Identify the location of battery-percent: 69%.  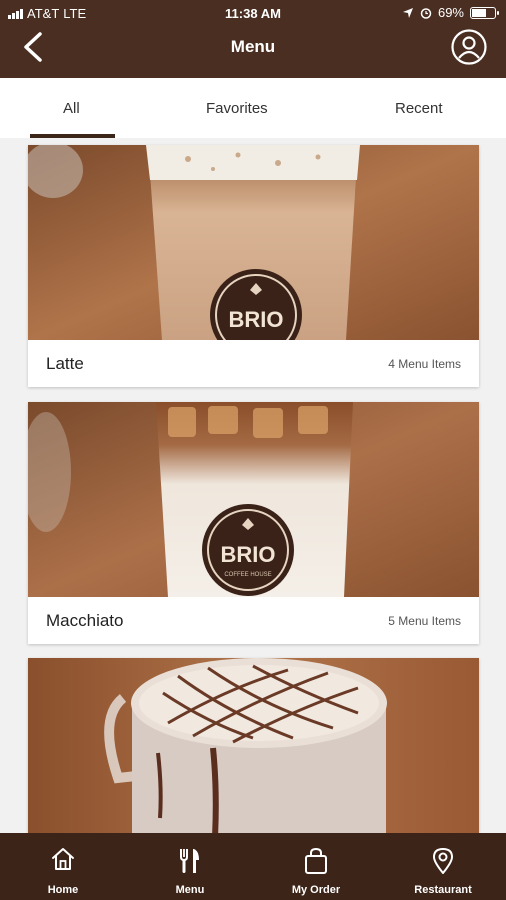
(450, 12).